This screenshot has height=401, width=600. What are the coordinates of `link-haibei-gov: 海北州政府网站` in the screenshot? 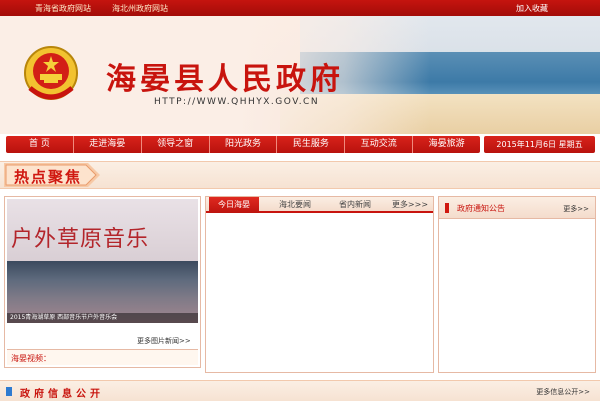 It's located at (140, 8).